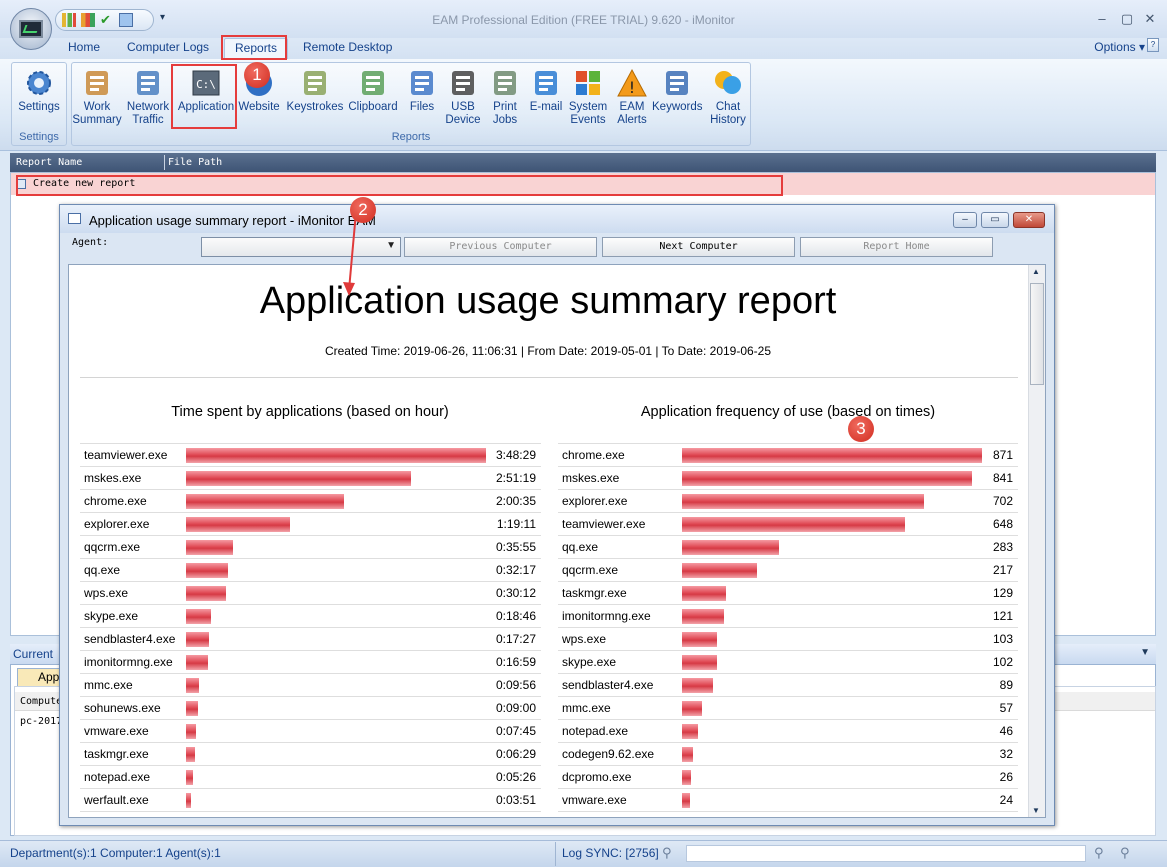 This screenshot has width=1167, height=867. Describe the element at coordinates (861, 429) in the screenshot. I see `step-badge-3: 3` at that location.